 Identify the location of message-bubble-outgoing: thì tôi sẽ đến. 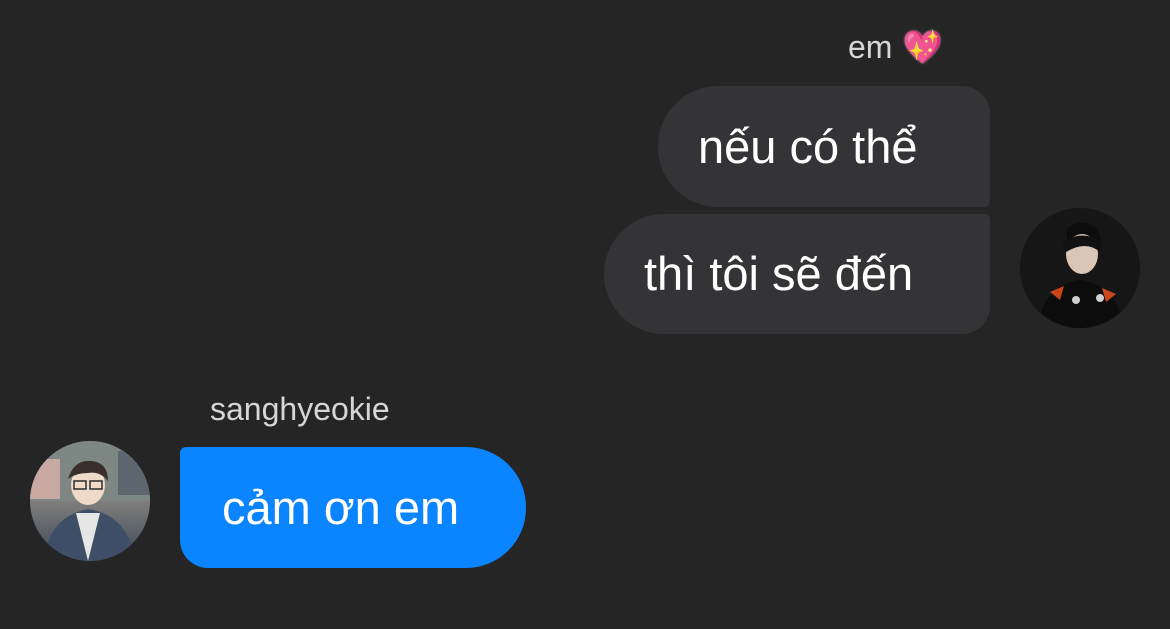
(797, 274).